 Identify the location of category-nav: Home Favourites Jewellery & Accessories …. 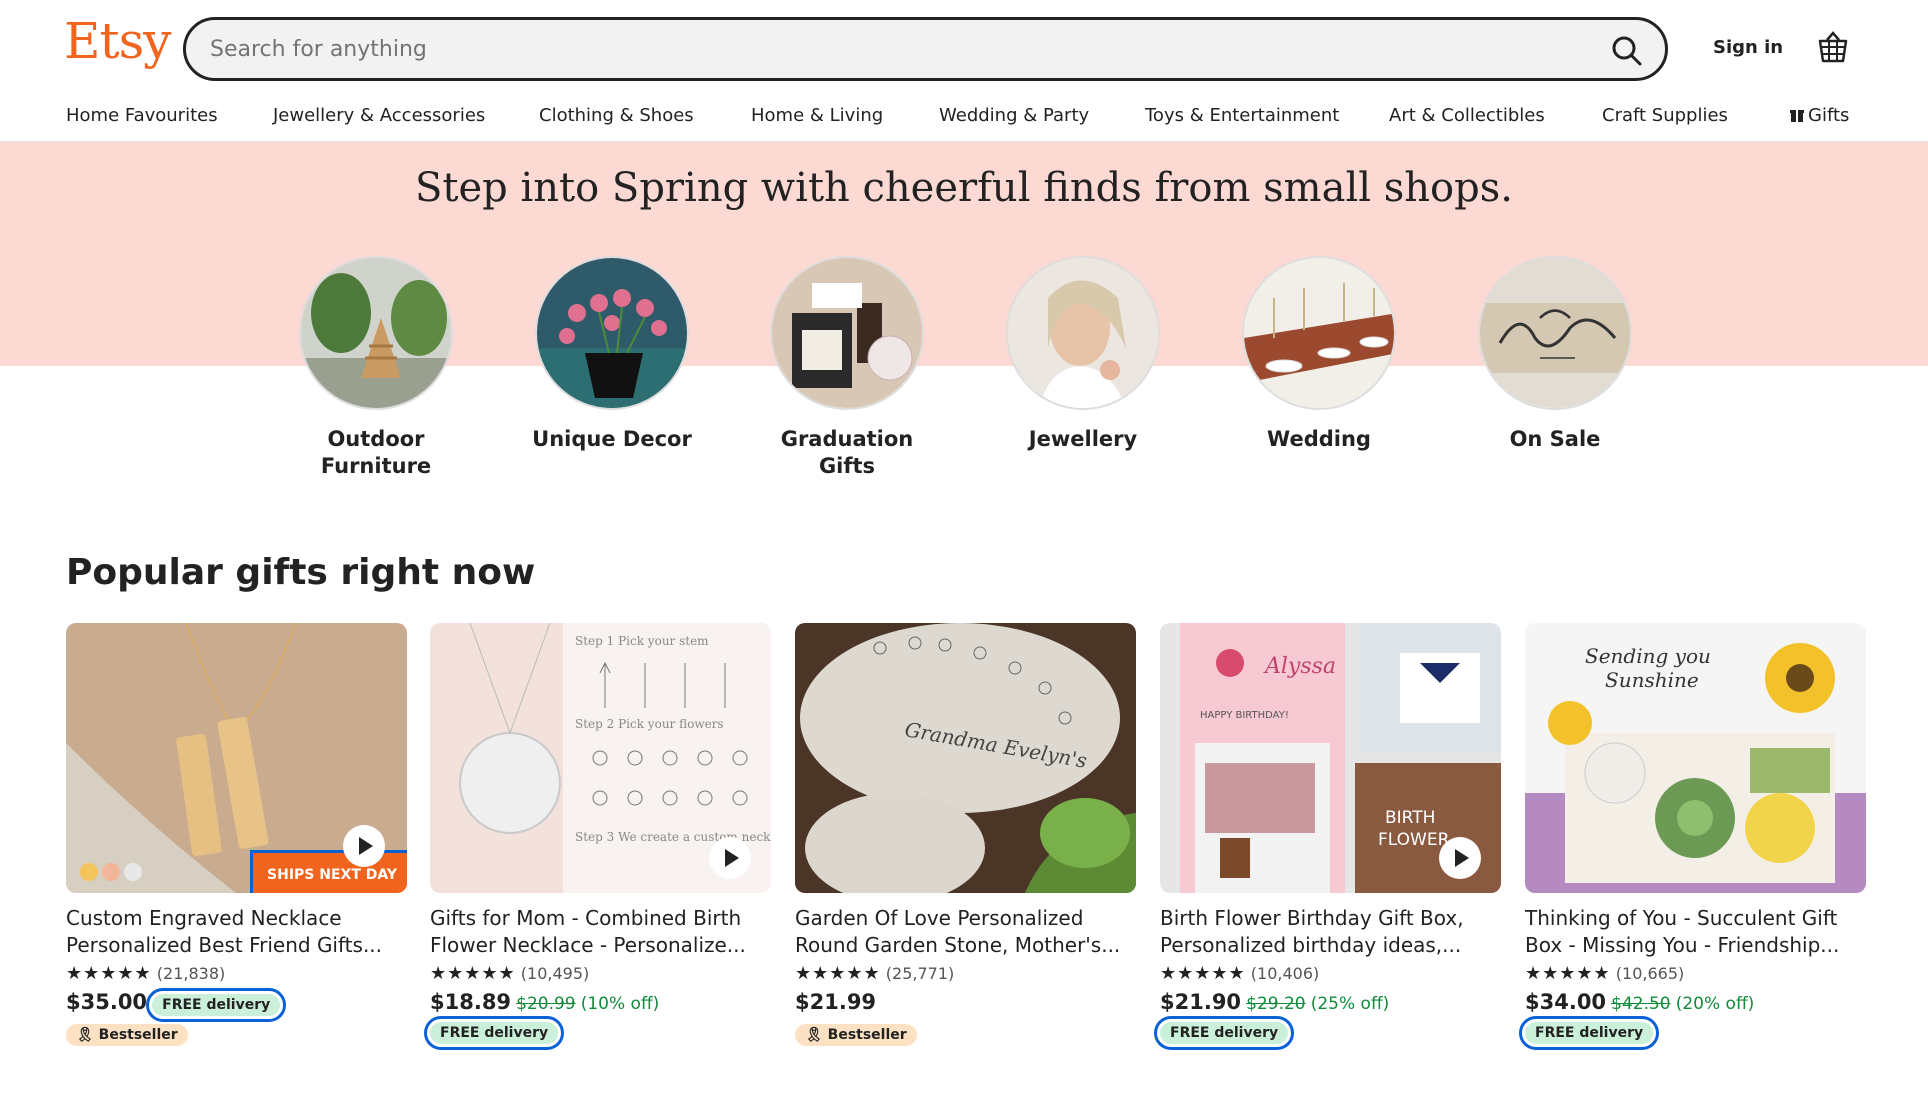
(964, 121).